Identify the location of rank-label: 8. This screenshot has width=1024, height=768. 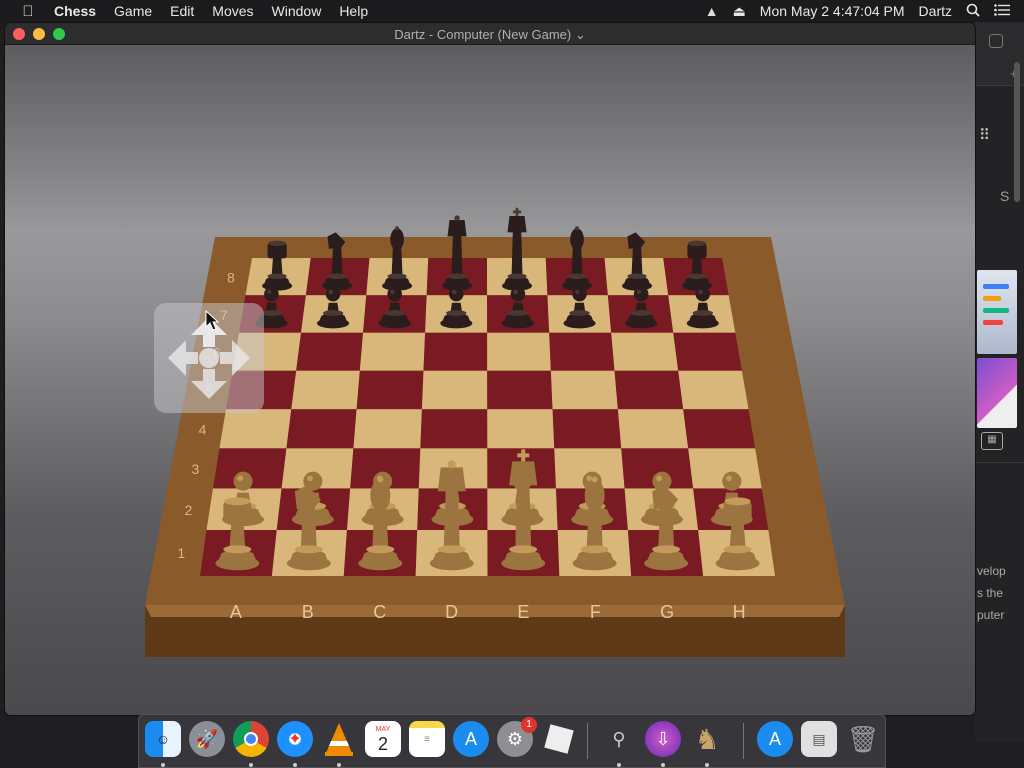
(231, 278).